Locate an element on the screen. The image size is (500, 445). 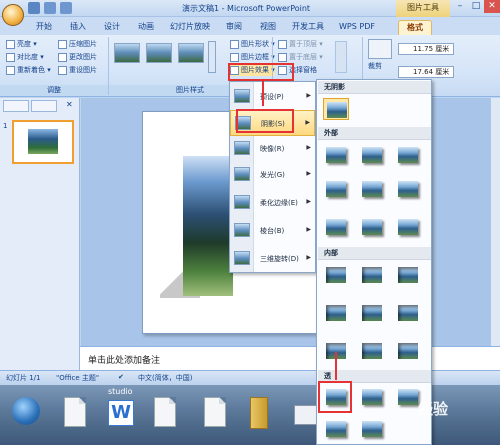
change-picture-button: 更改图片 is located at coordinates (77, 57).